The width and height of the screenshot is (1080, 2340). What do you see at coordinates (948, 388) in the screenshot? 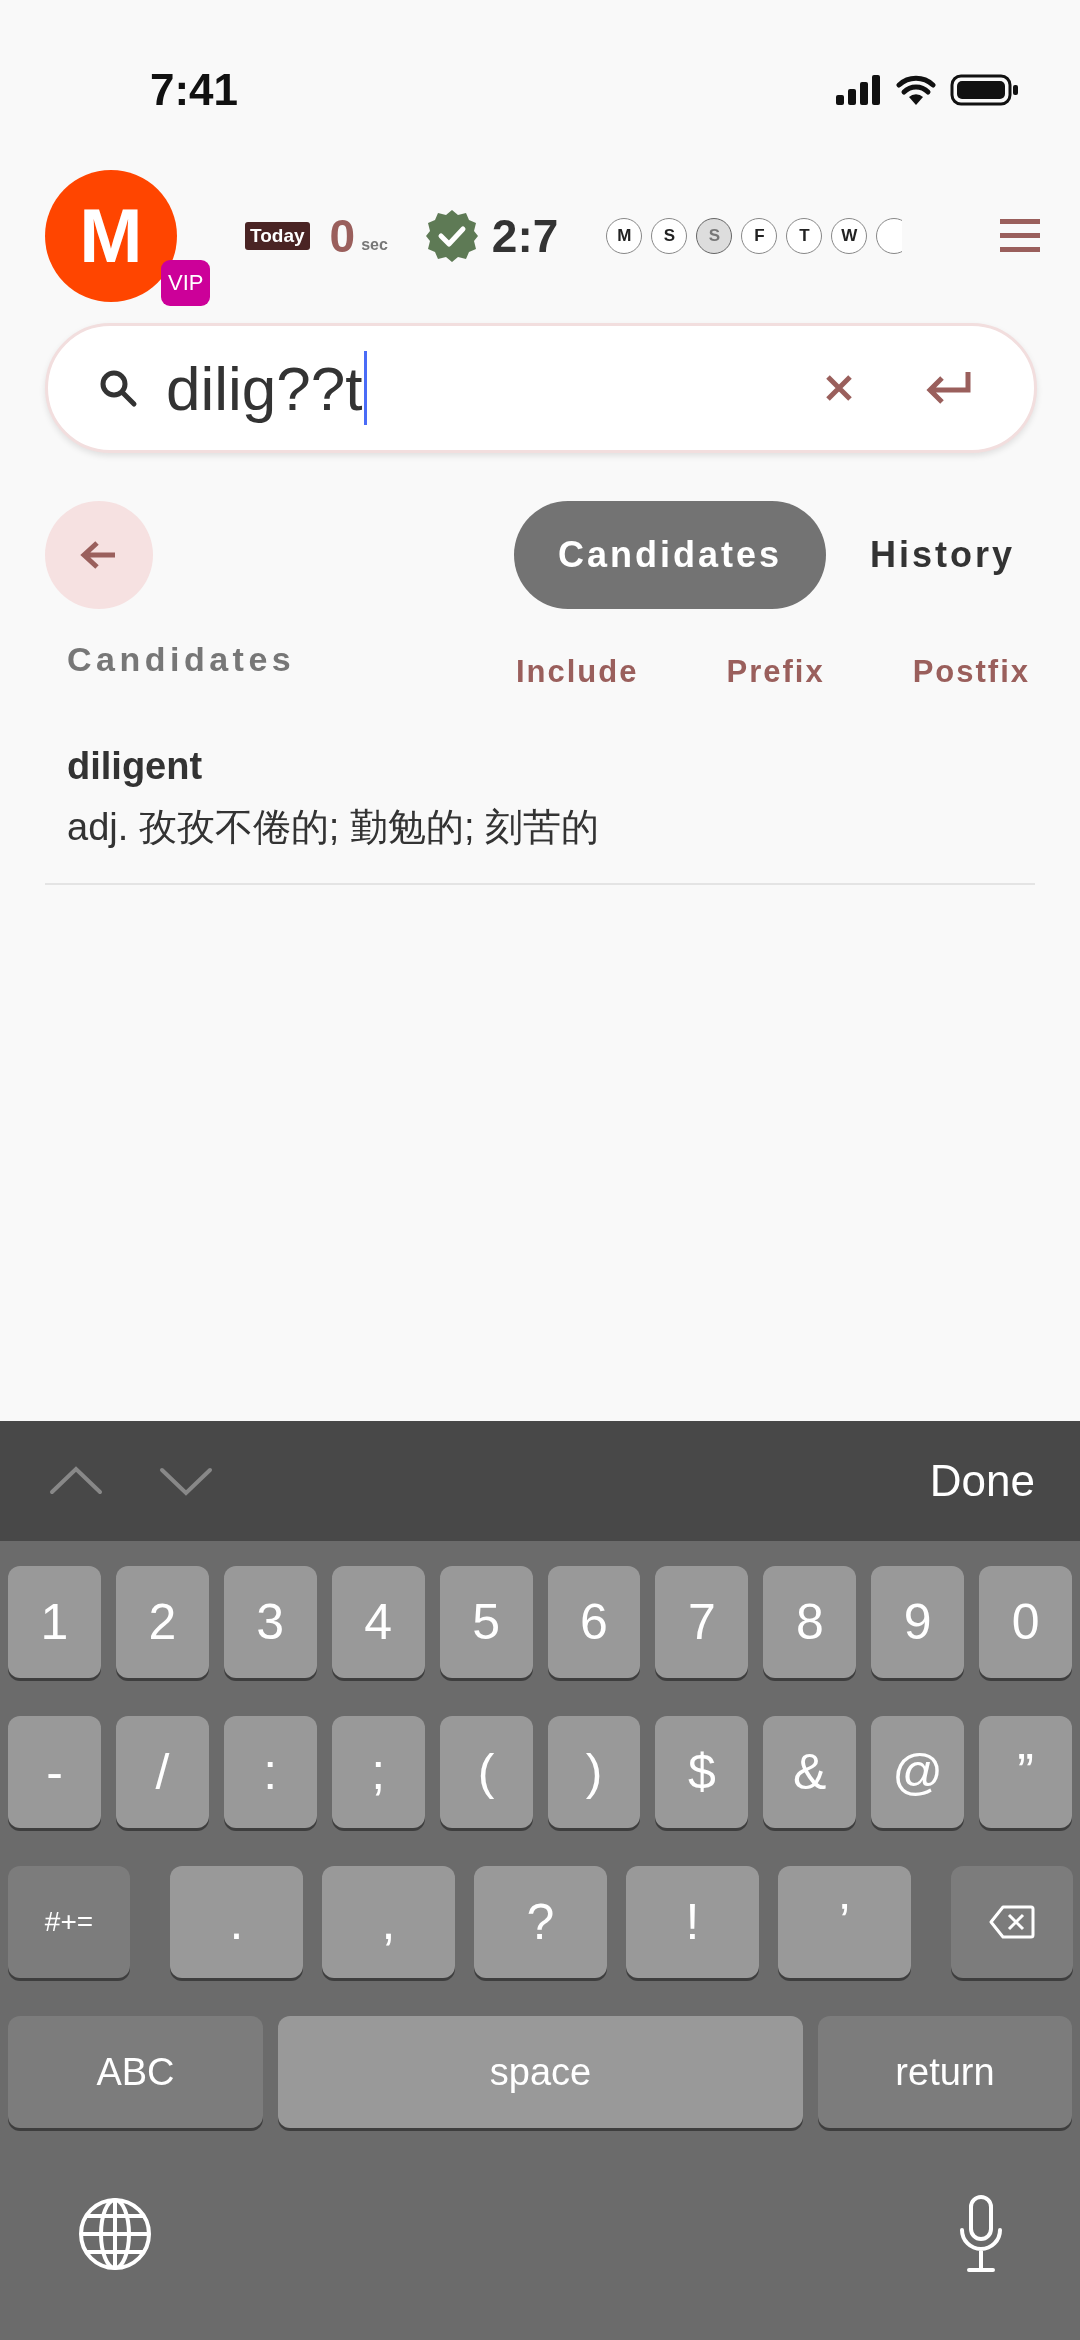
I see `enter-icon` at bounding box center [948, 388].